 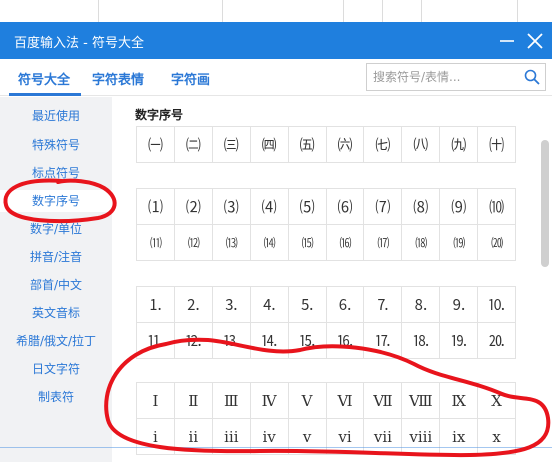 I want to click on symbol-cell: ⑼, so click(x=459, y=207).